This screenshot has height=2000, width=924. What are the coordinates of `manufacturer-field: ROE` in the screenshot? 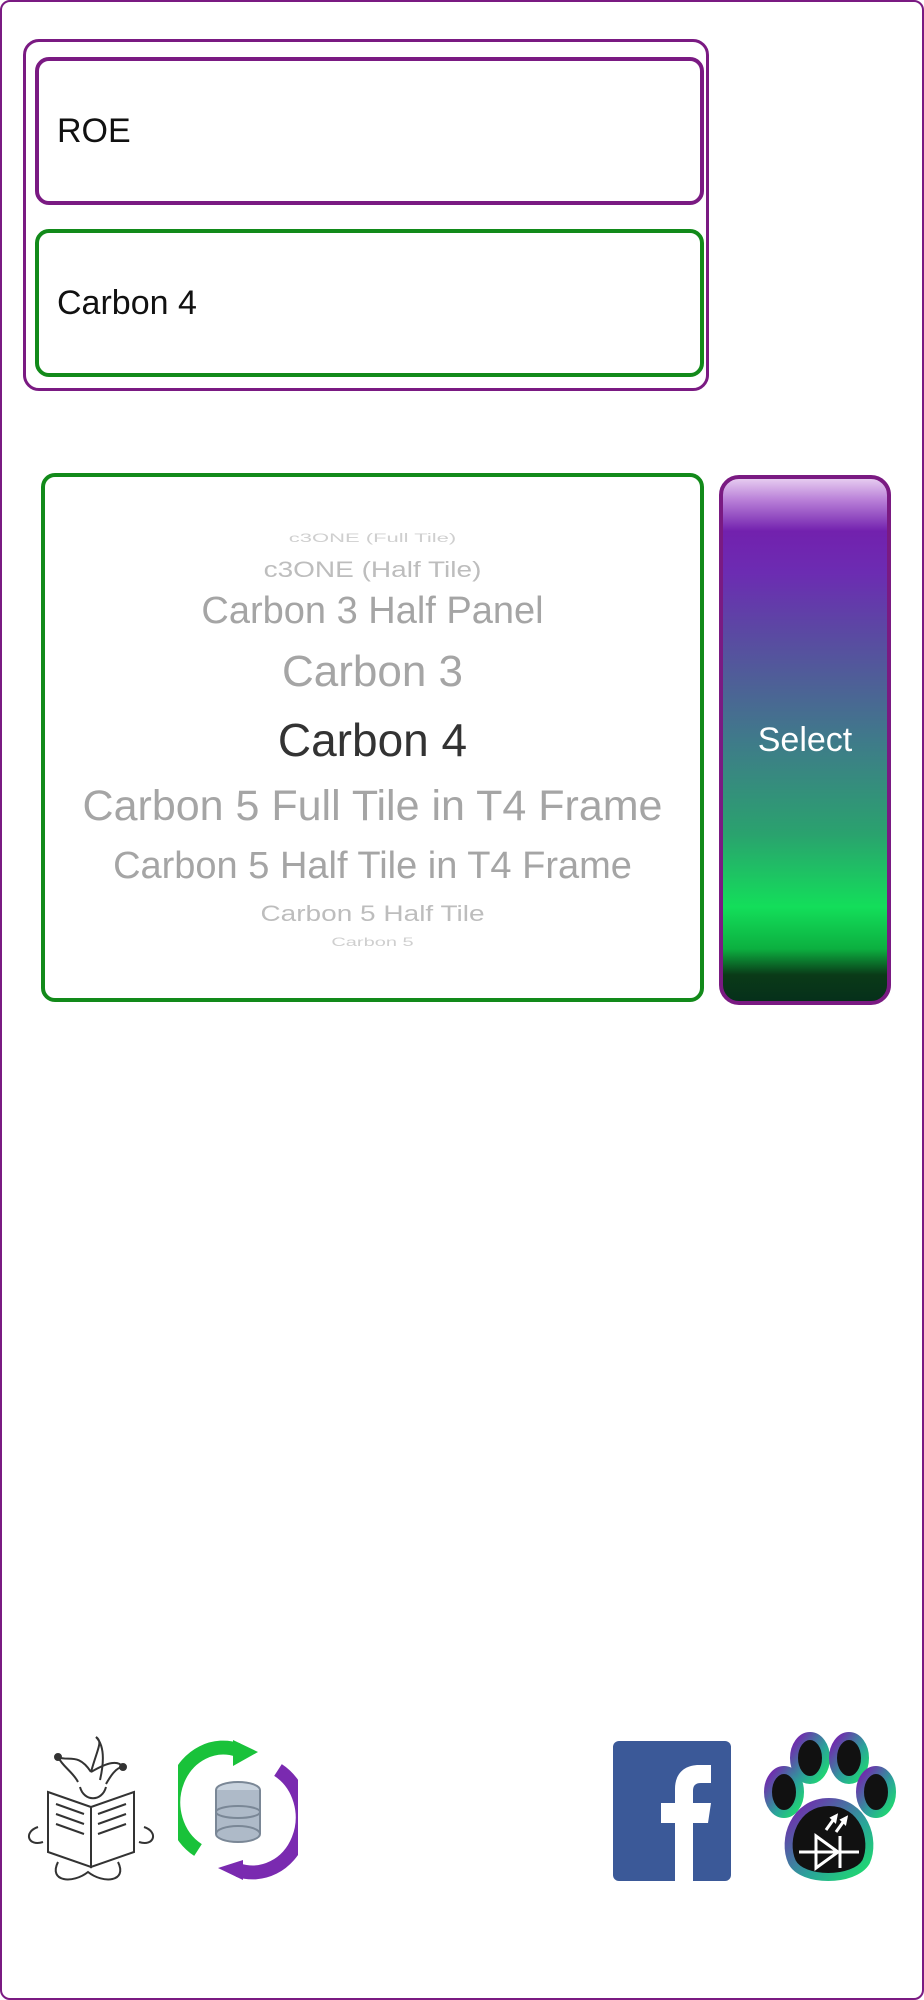 It's located at (369, 131).